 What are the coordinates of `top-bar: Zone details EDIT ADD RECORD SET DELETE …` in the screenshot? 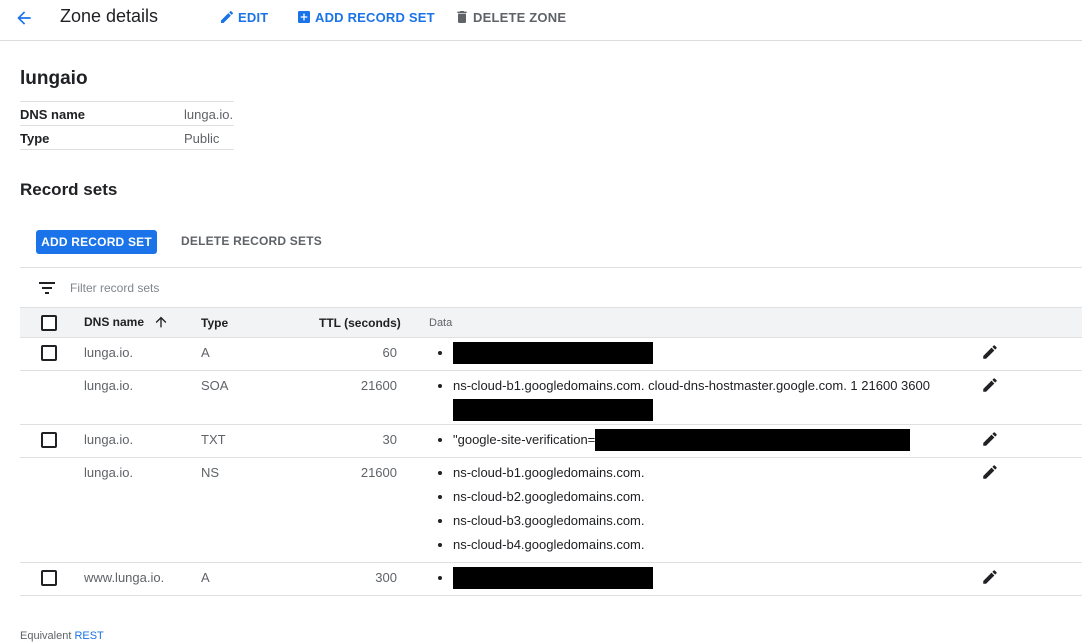 It's located at (541, 20).